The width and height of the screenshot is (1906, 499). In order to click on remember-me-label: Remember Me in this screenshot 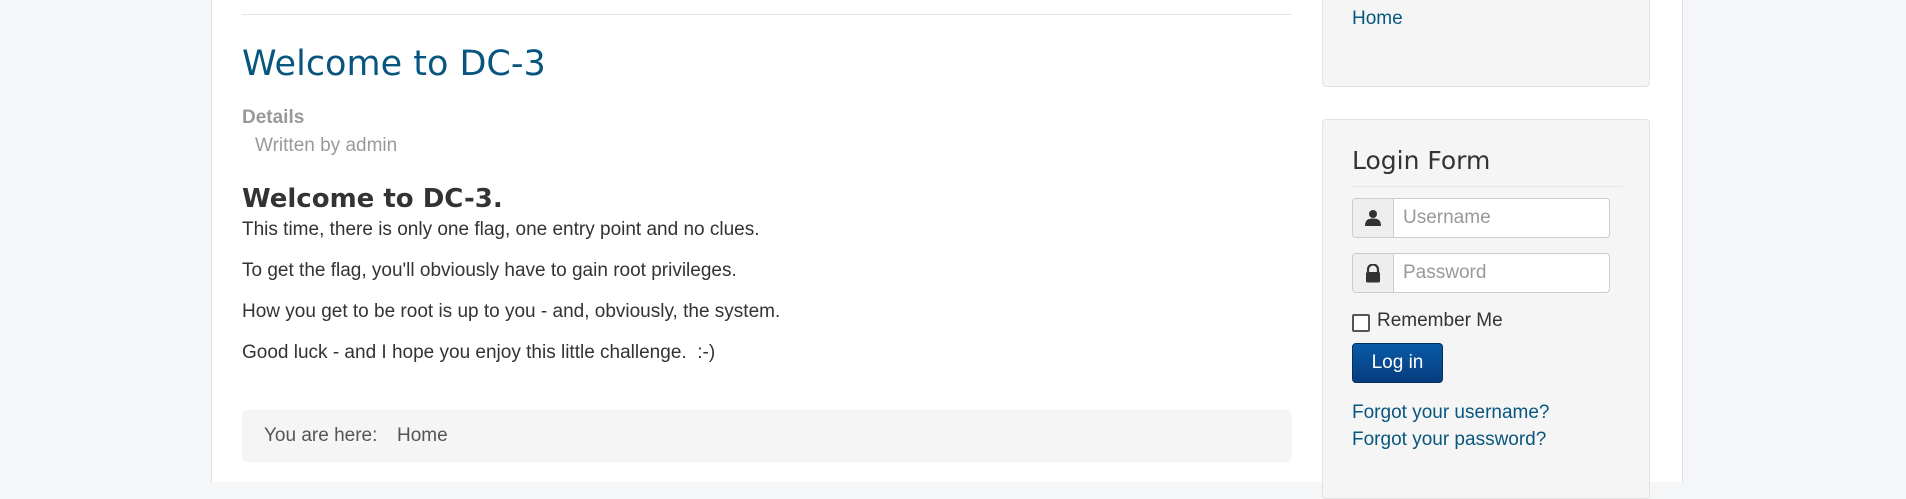, I will do `click(1440, 321)`.